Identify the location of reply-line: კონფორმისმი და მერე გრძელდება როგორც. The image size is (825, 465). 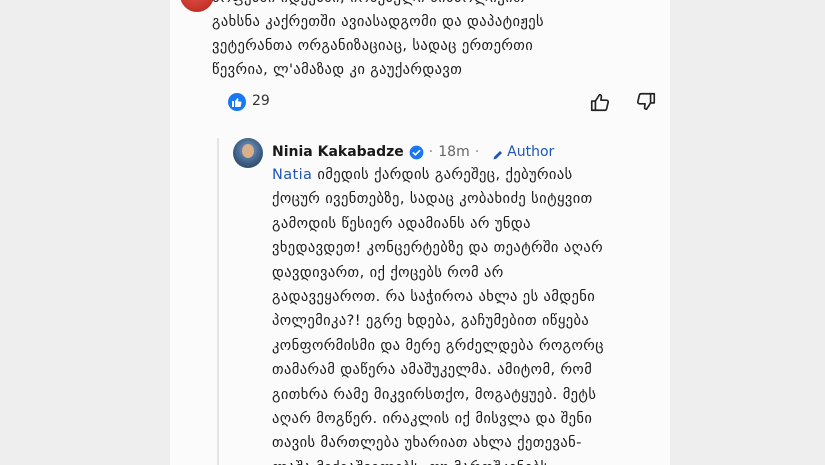
(438, 345).